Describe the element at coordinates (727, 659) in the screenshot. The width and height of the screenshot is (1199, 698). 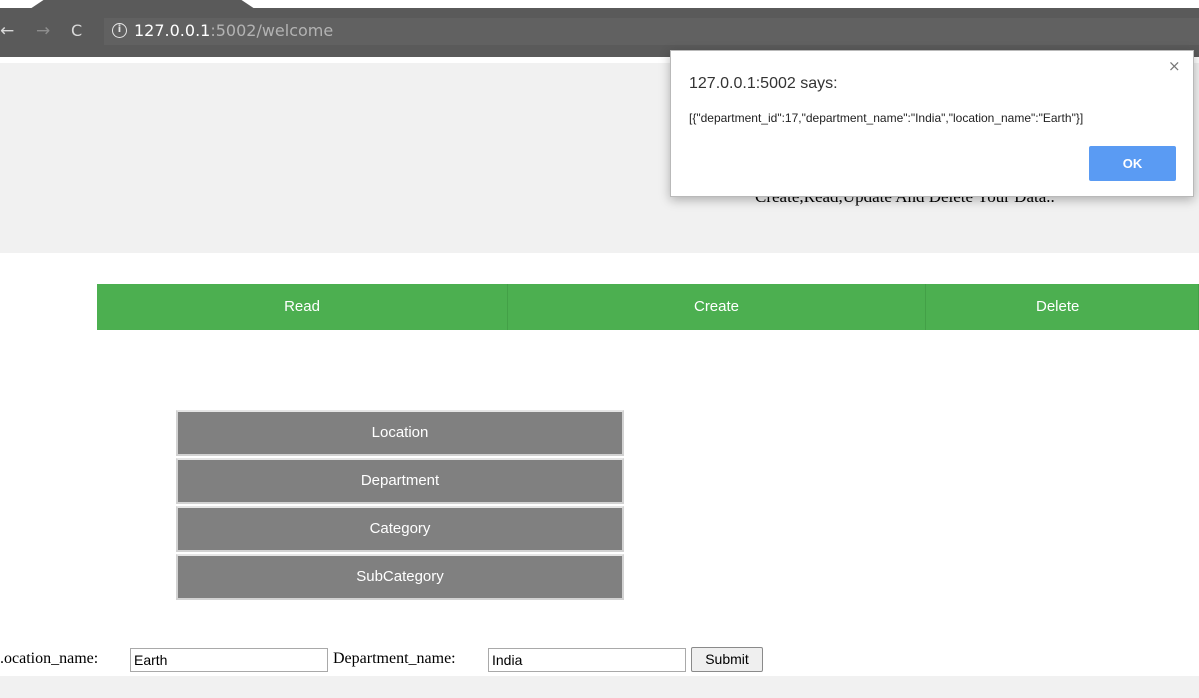
I see `submit-button: Submit` at that location.